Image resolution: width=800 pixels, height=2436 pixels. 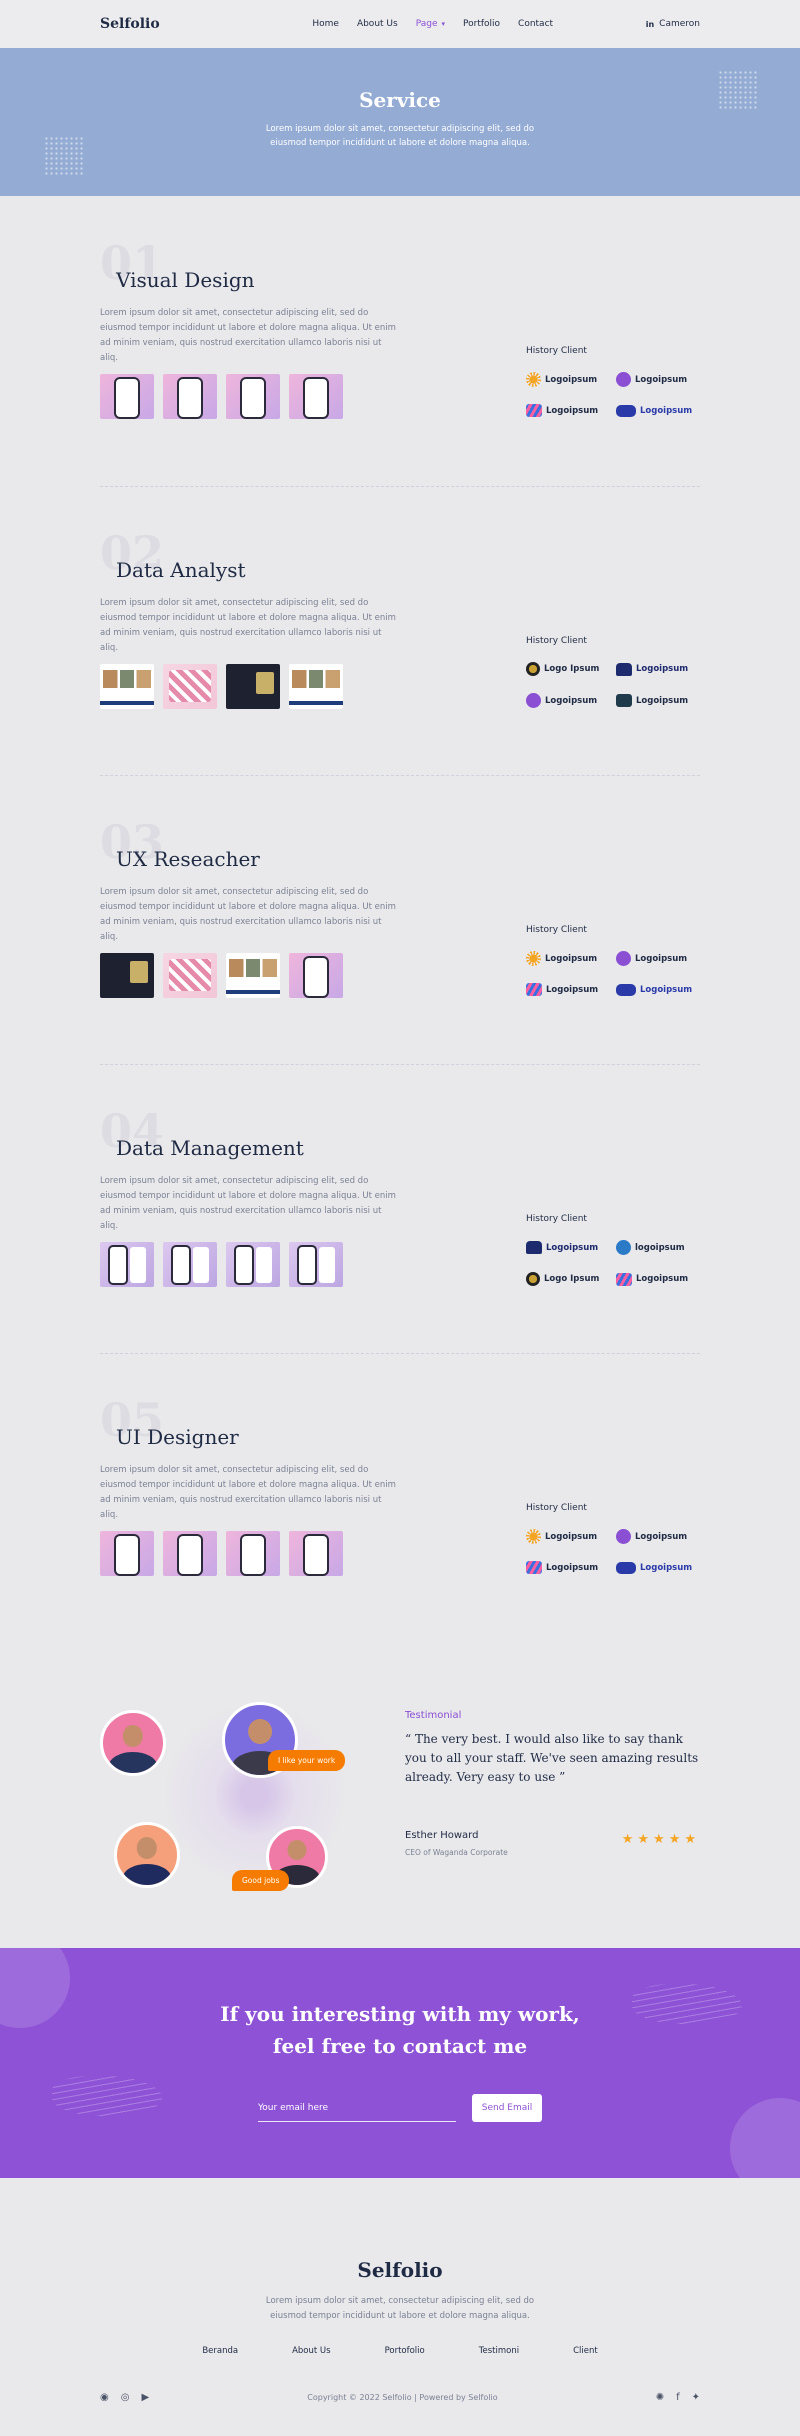 I want to click on footer-brand: Selfolio, so click(x=400, y=2270).